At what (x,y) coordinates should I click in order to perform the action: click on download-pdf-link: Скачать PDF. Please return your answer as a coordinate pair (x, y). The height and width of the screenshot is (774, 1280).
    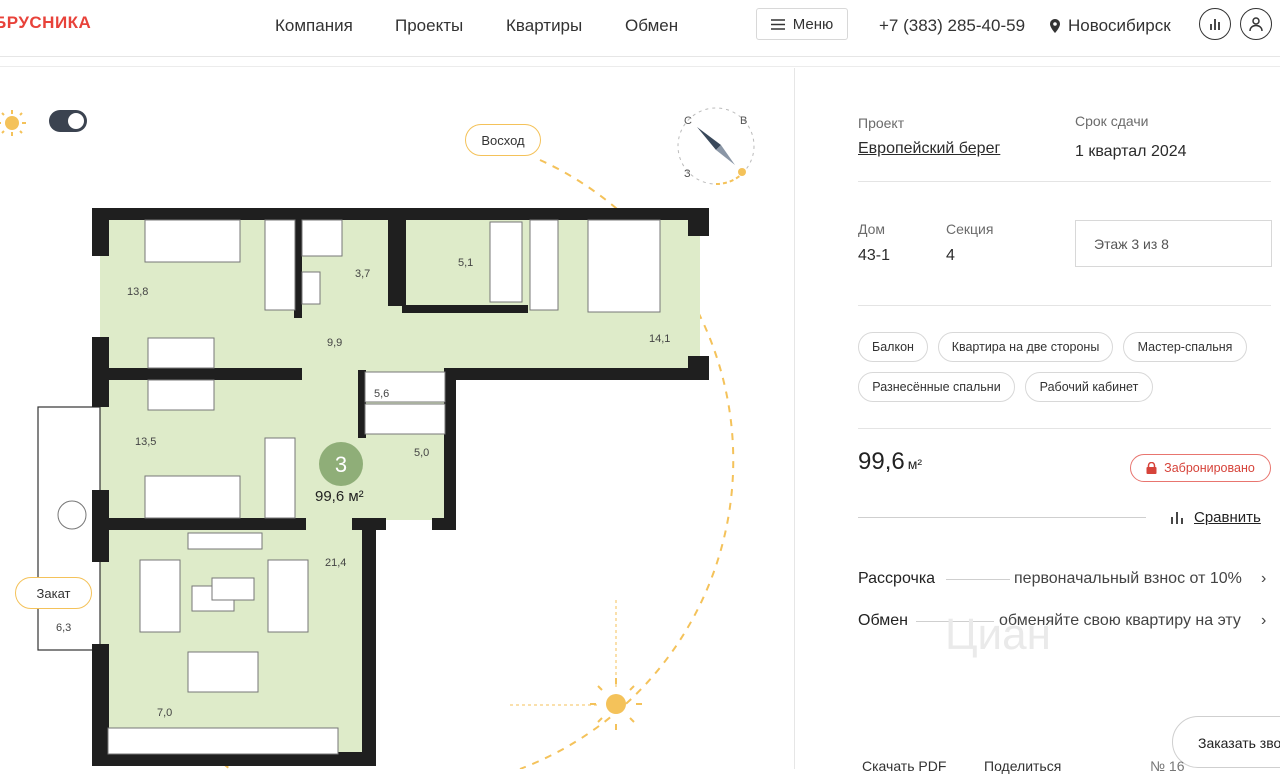
    Looking at the image, I should click on (904, 766).